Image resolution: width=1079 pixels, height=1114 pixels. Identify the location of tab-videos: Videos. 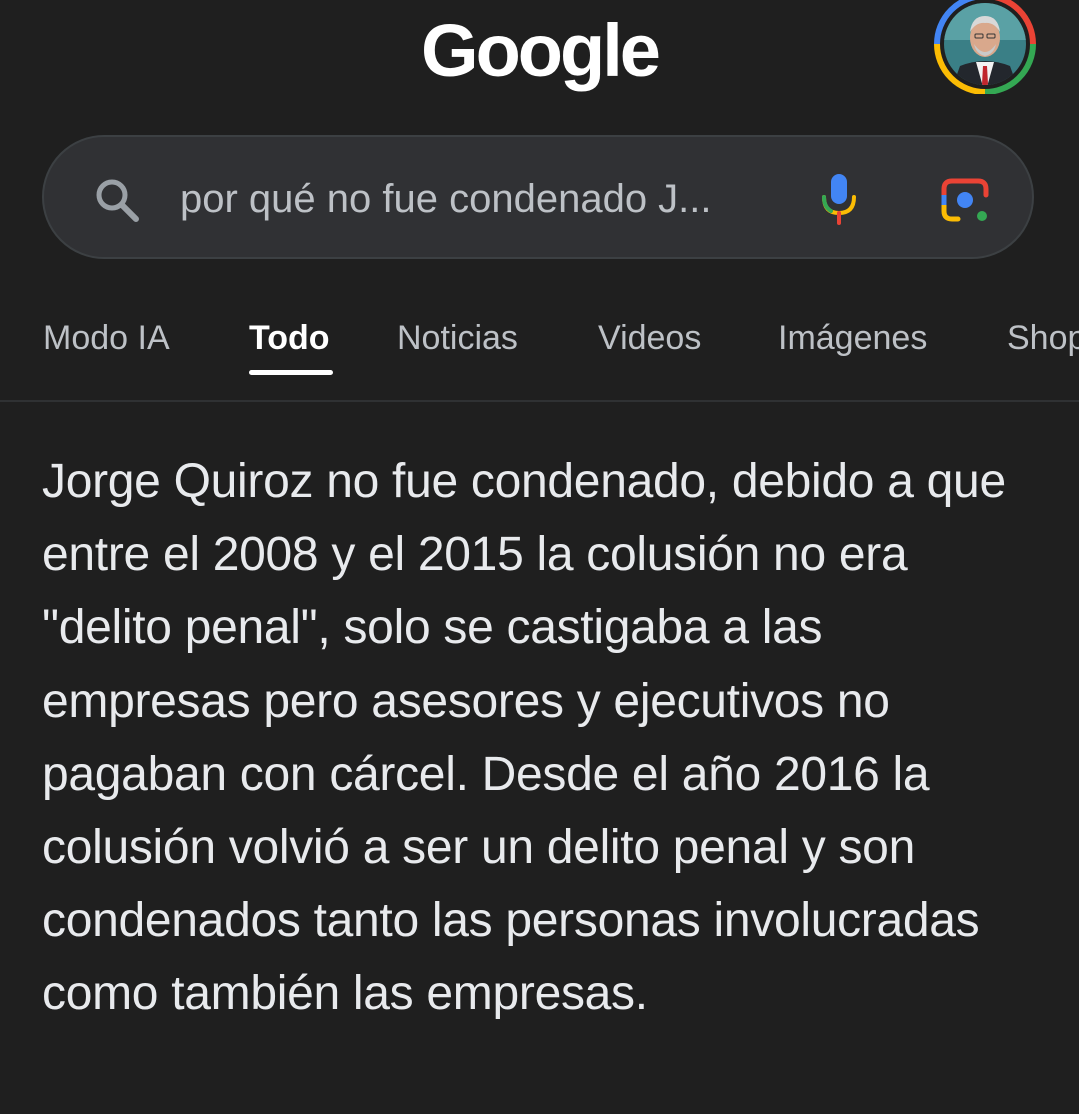
(649, 338).